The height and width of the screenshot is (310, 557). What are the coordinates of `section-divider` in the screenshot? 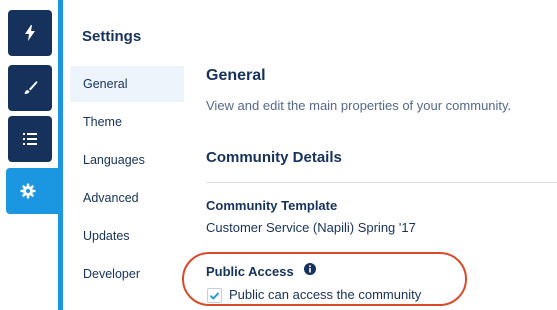 It's located at (381, 182).